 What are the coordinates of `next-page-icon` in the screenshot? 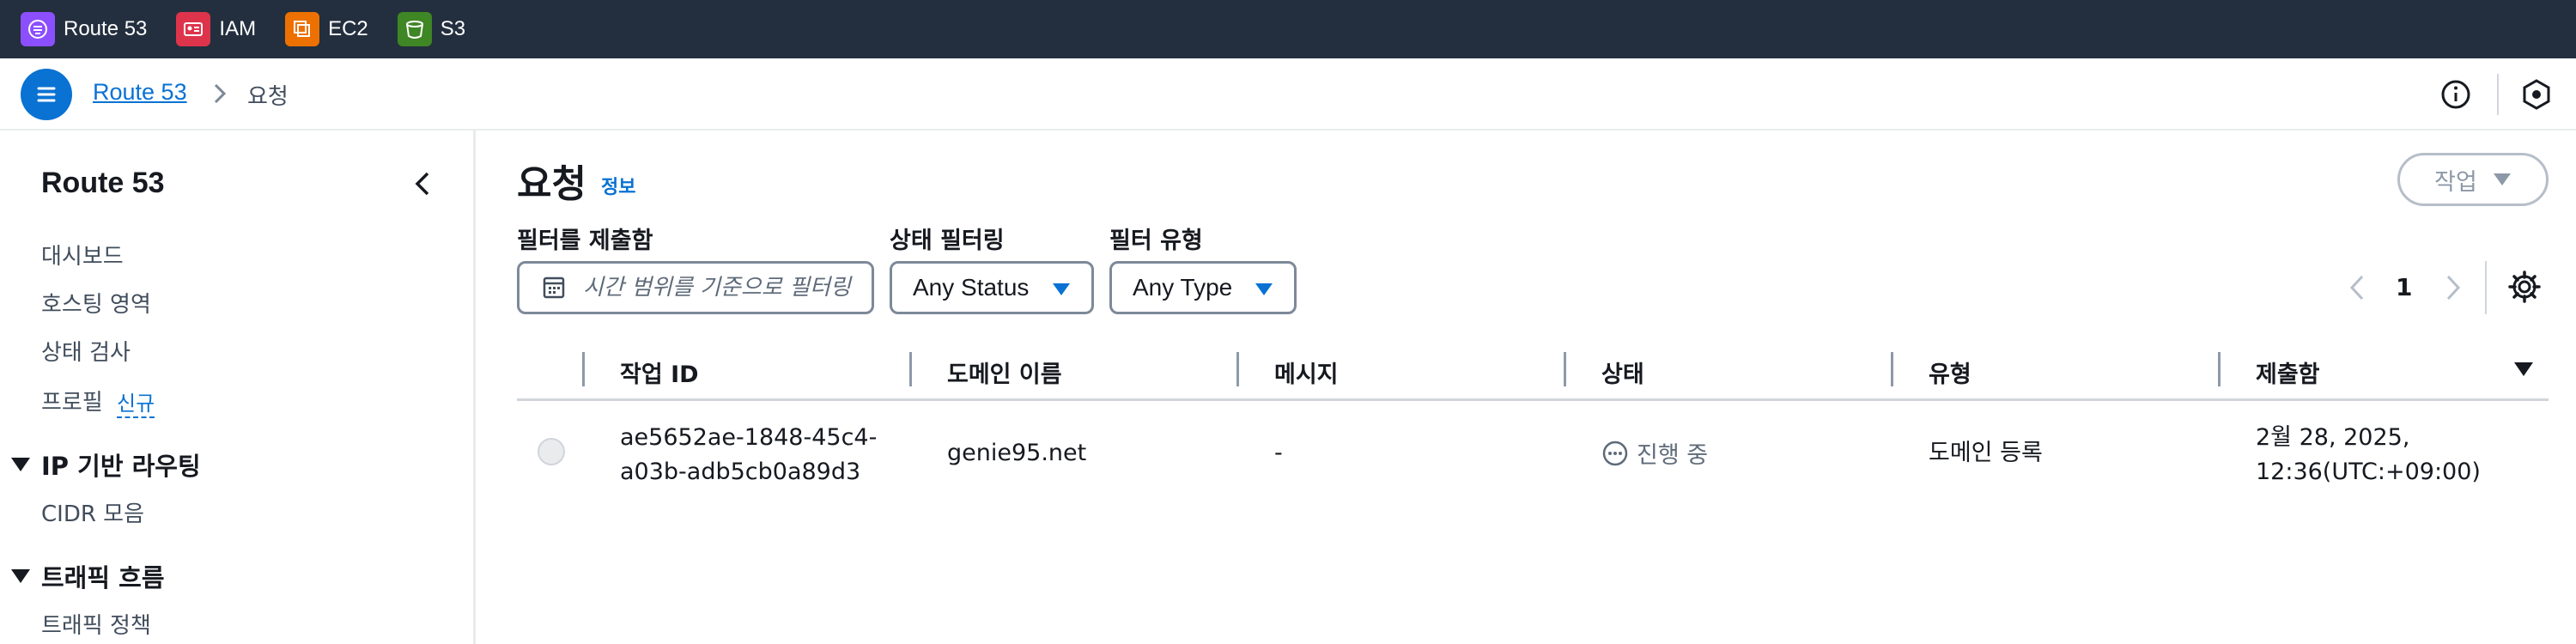 It's located at (2453, 287).